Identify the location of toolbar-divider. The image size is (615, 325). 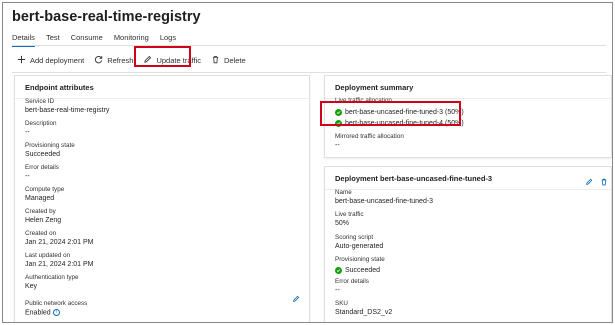
(309, 72).